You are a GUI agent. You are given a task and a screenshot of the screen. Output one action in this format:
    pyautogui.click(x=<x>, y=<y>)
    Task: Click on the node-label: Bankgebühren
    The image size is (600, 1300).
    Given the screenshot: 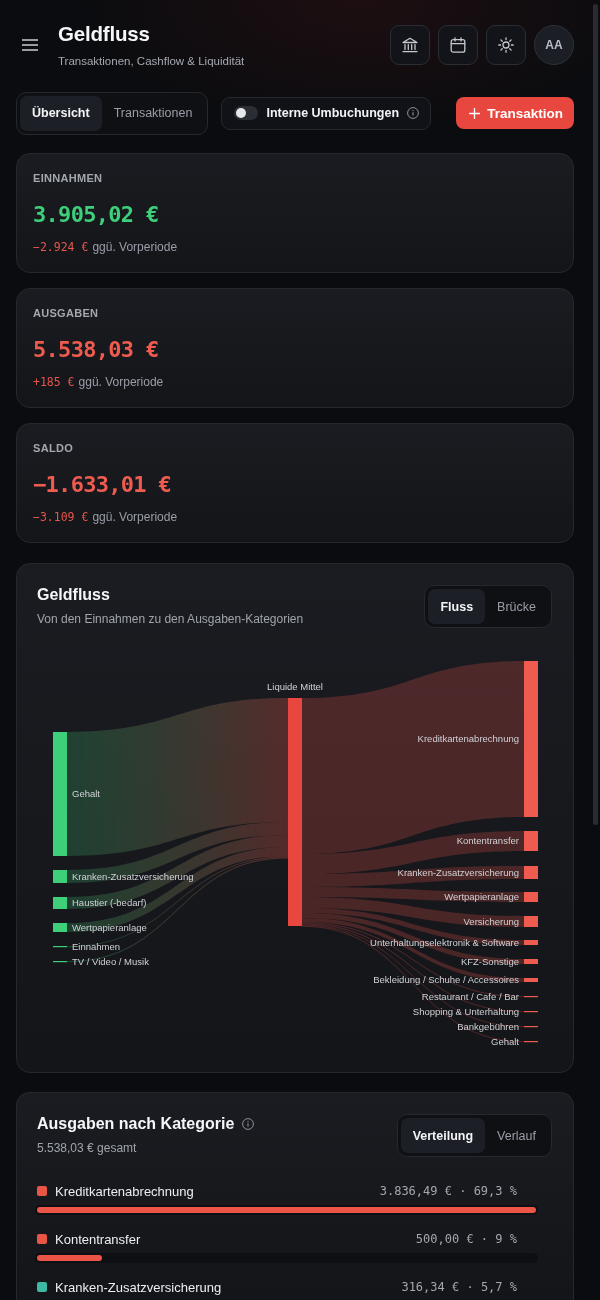 What is the action you would take?
    pyautogui.click(x=488, y=1026)
    